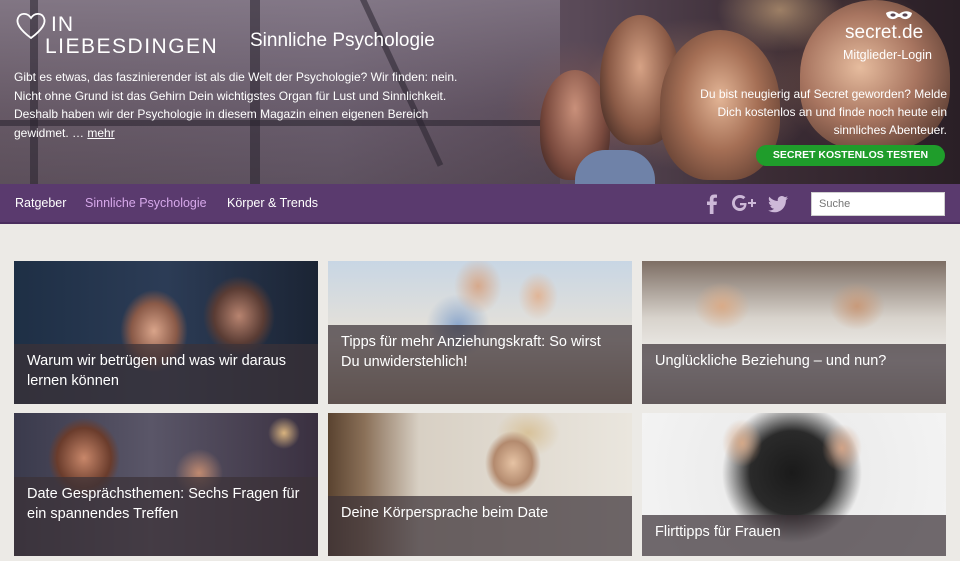  Describe the element at coordinates (794, 374) in the screenshot. I see `article-title: Unglückliche Beziehung – und nun?` at that location.